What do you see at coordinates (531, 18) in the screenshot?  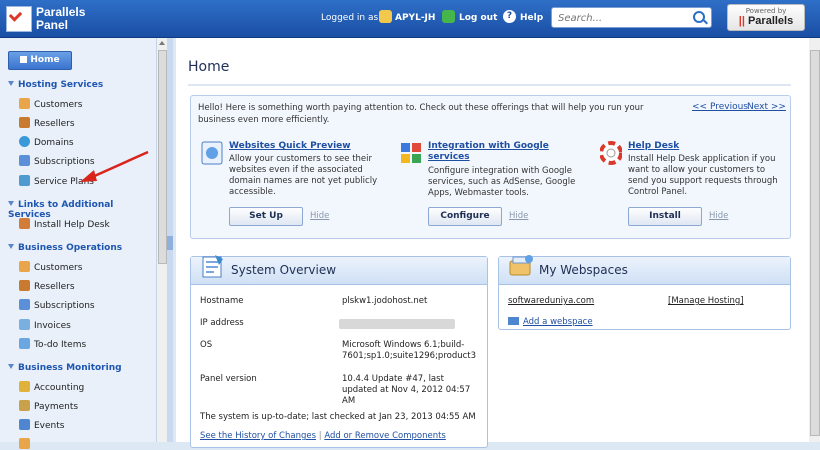 I see `help-link: Help` at bounding box center [531, 18].